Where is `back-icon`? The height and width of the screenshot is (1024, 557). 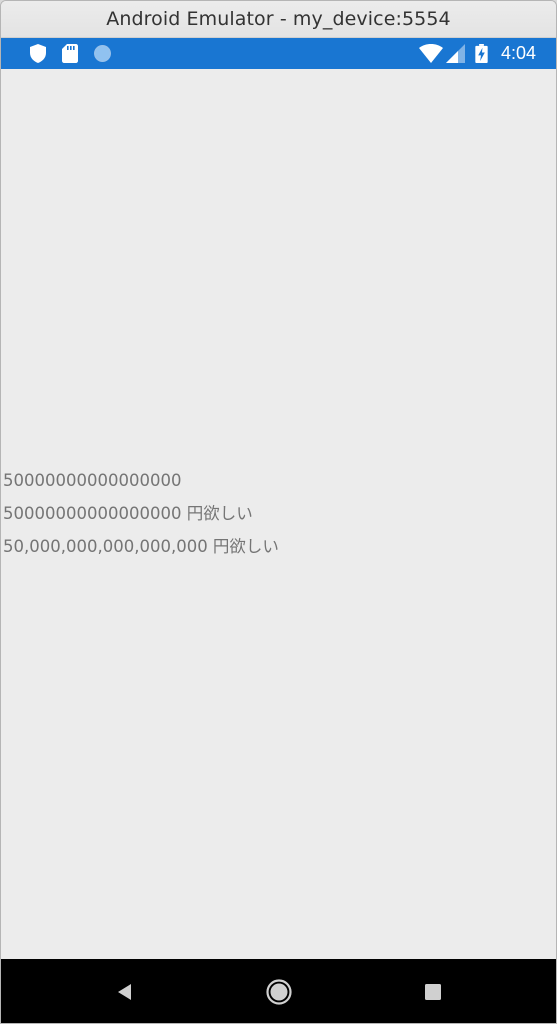
back-icon is located at coordinates (126, 992).